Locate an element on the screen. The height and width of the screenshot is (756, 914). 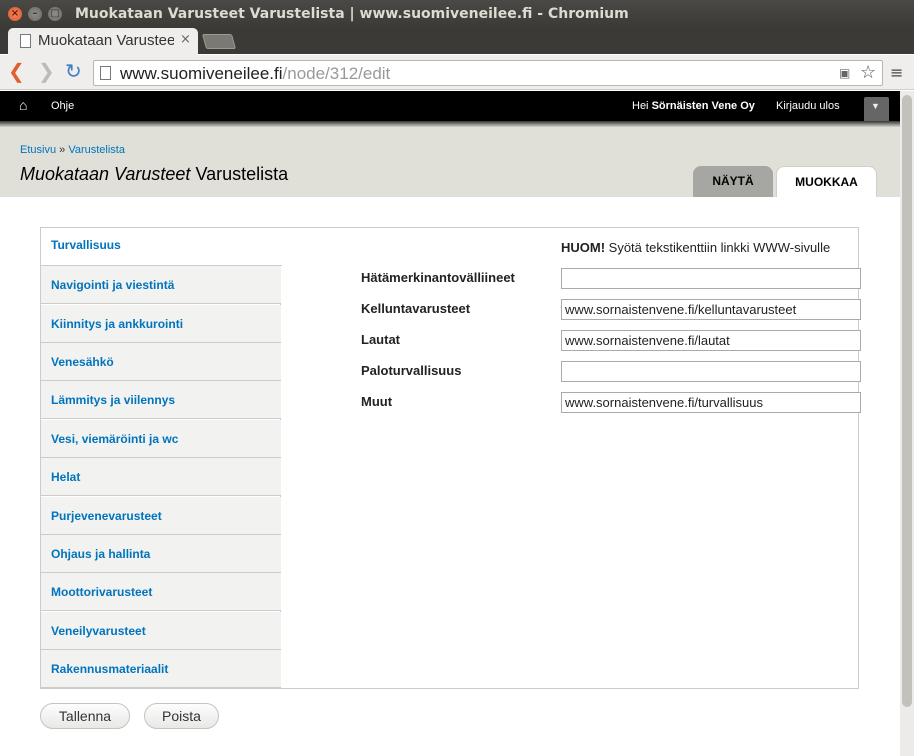
tab-view: NÄYTÄ is located at coordinates (733, 181).